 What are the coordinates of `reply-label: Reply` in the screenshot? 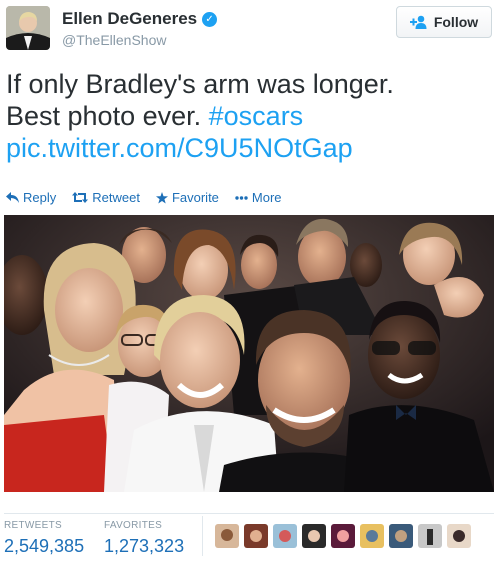 It's located at (40, 197).